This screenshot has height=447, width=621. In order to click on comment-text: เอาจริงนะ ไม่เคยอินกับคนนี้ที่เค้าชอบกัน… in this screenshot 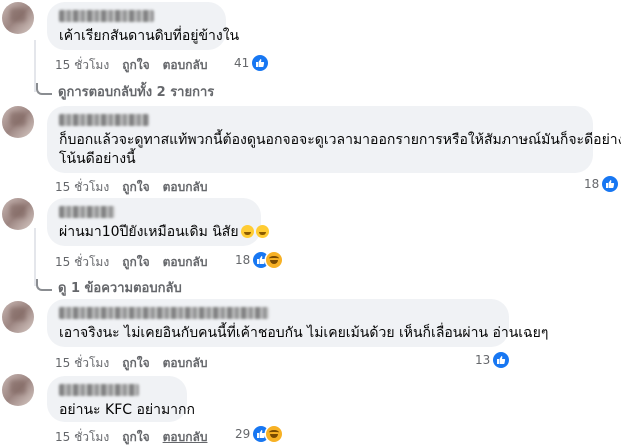, I will do `click(304, 333)`.